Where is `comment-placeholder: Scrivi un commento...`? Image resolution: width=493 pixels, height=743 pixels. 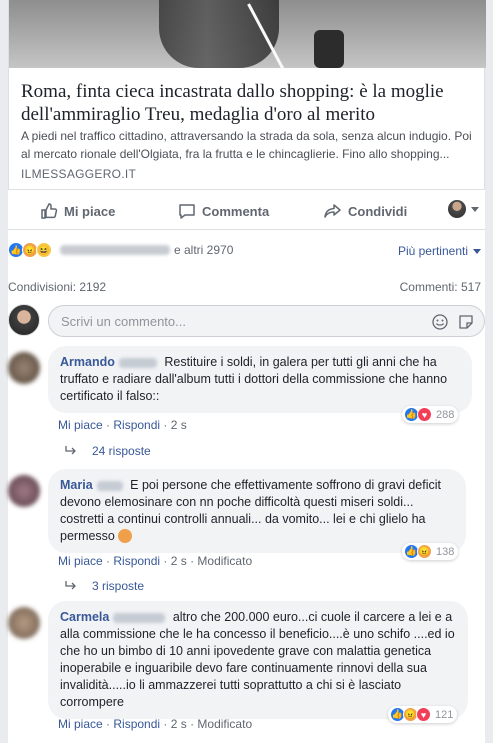
comment-placeholder: Scrivi un commento... is located at coordinates (123, 321).